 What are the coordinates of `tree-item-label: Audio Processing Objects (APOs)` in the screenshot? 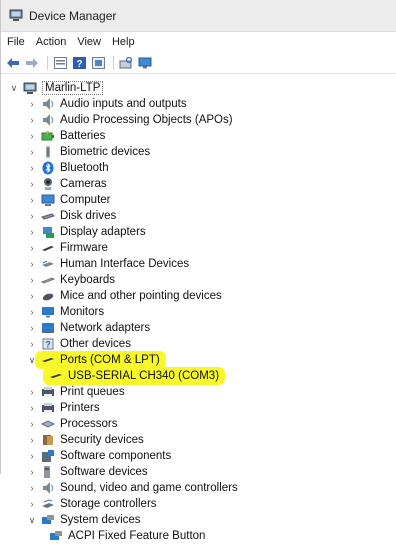 It's located at (146, 120).